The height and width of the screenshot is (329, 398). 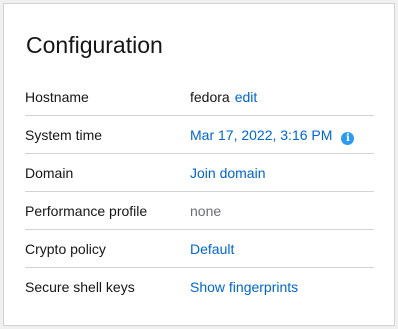 What do you see at coordinates (65, 249) in the screenshot?
I see `crypto-policy-label: Crypto policy` at bounding box center [65, 249].